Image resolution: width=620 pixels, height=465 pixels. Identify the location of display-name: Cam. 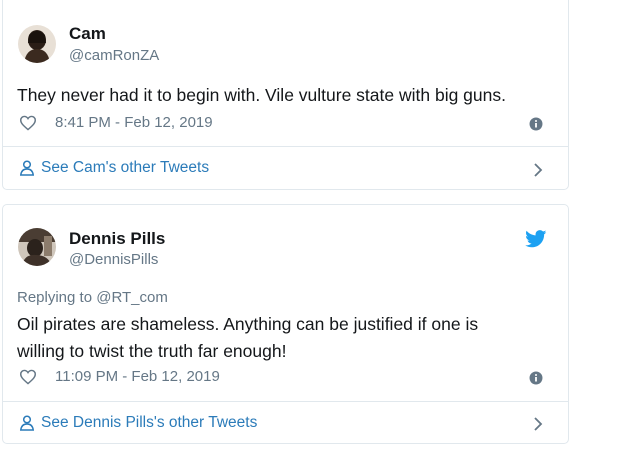
(87, 34).